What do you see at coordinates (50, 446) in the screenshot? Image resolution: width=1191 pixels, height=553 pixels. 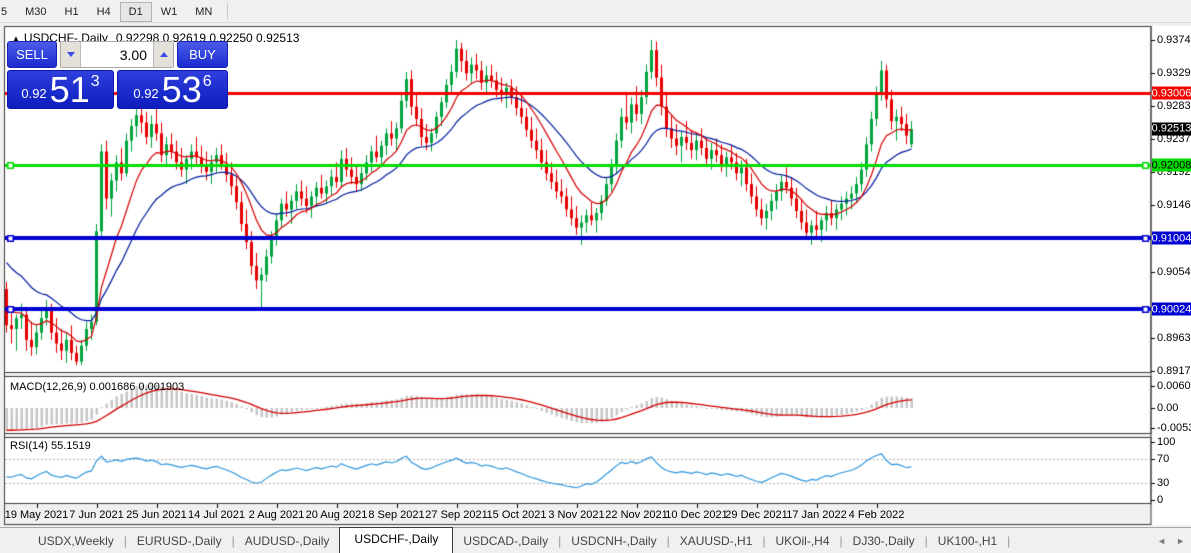 I see `rsi-label: RSI(14) 55.1519` at bounding box center [50, 446].